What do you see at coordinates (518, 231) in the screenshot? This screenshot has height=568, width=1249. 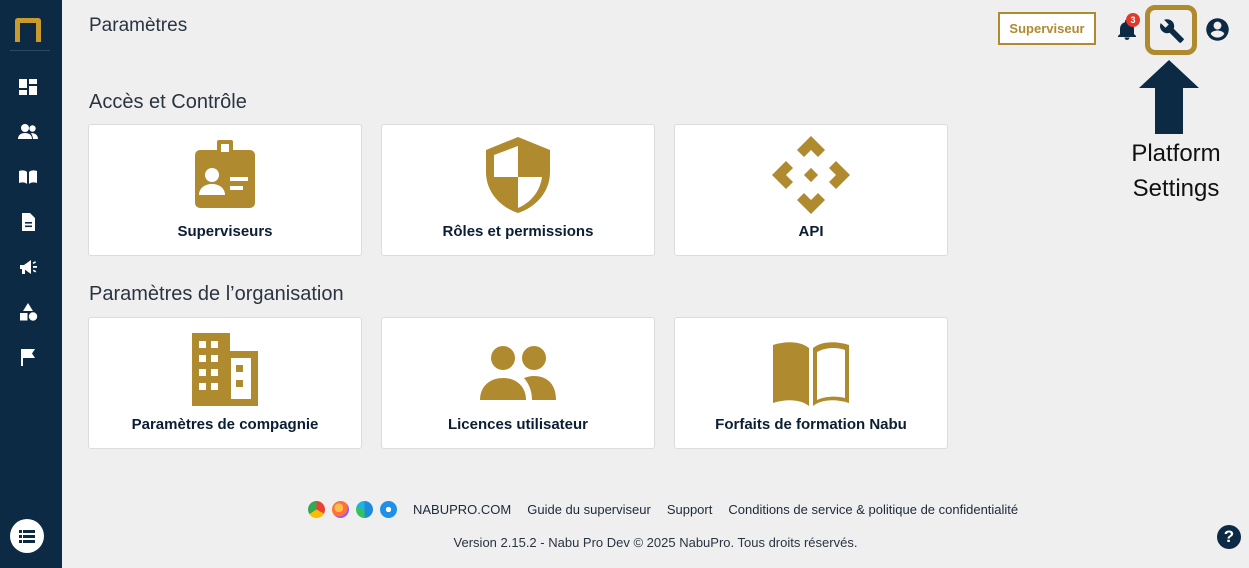 I see `card-label: Rôles et permissions` at bounding box center [518, 231].